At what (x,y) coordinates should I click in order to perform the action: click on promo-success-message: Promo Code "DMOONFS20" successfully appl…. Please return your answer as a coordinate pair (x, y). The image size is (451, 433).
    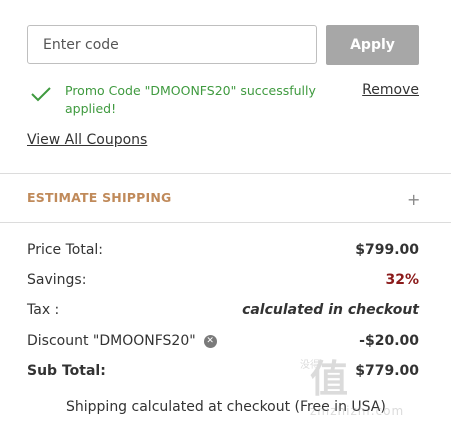
    Looking at the image, I should click on (223, 102).